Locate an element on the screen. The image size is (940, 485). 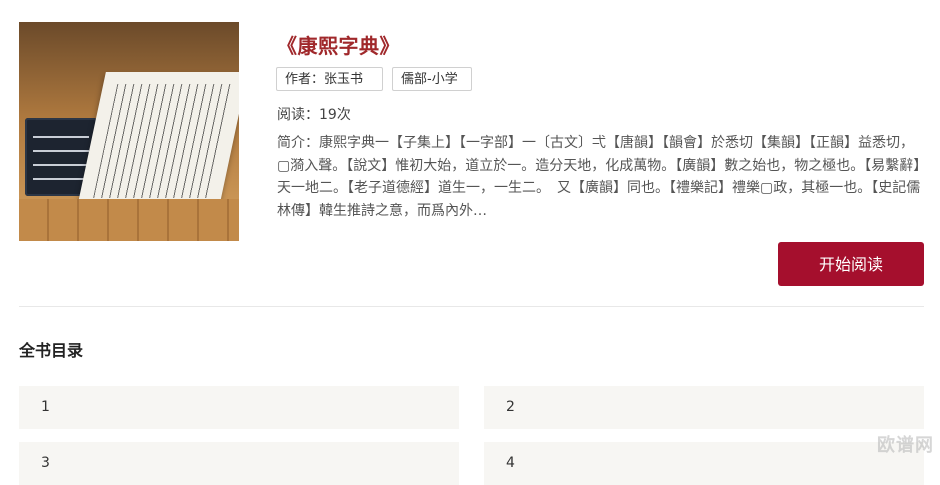
author-tag: 作者：张玉书 is located at coordinates (329, 79).